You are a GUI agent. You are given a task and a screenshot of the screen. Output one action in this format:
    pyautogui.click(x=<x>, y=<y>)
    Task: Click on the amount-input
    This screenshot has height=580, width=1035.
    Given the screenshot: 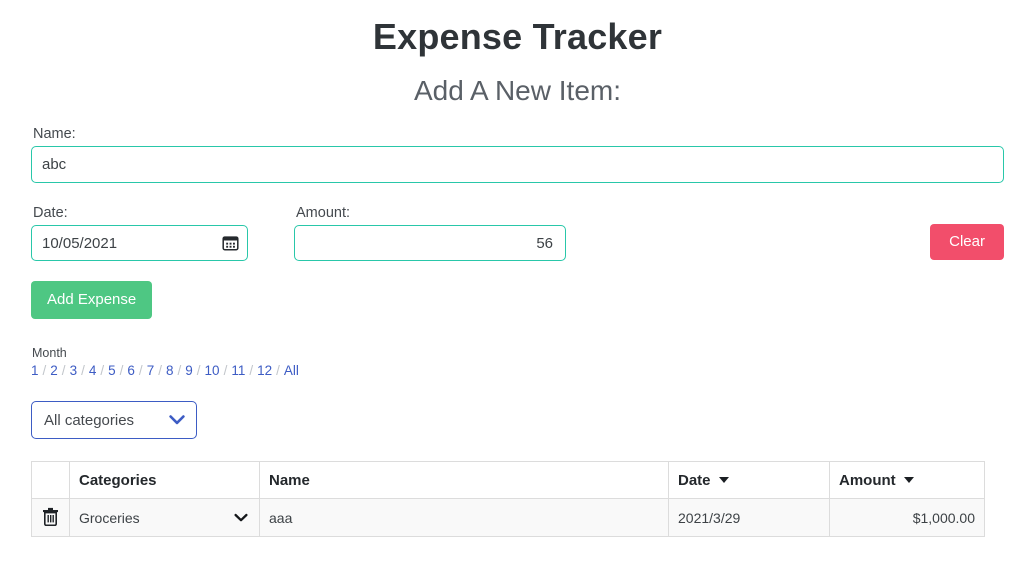 What is the action you would take?
    pyautogui.click(x=430, y=243)
    